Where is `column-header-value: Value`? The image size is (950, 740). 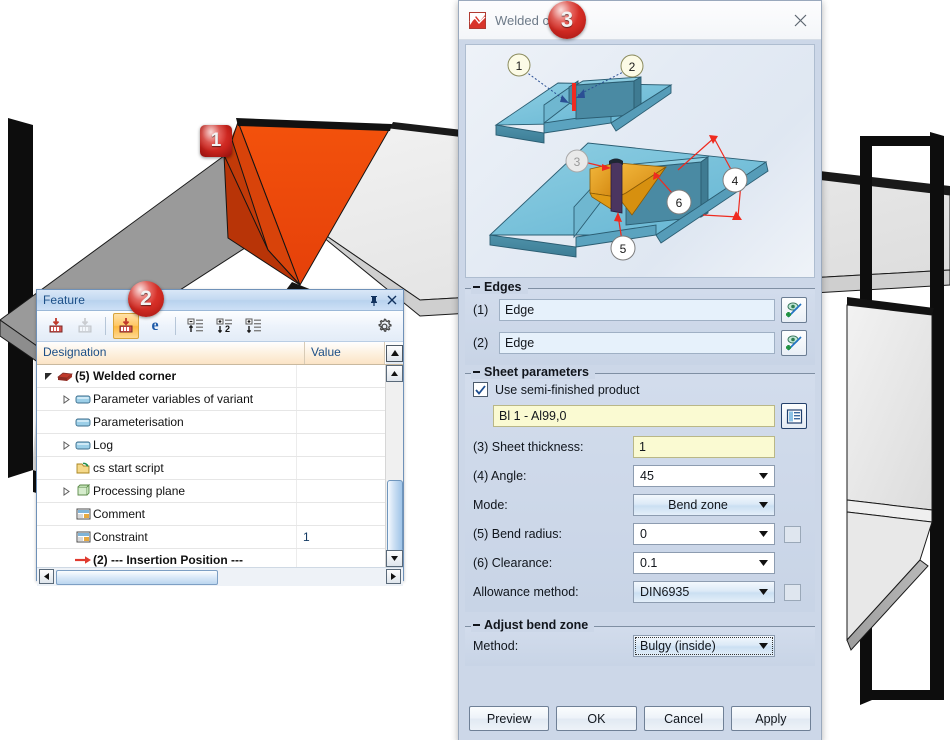
column-header-value: Value is located at coordinates (345, 353).